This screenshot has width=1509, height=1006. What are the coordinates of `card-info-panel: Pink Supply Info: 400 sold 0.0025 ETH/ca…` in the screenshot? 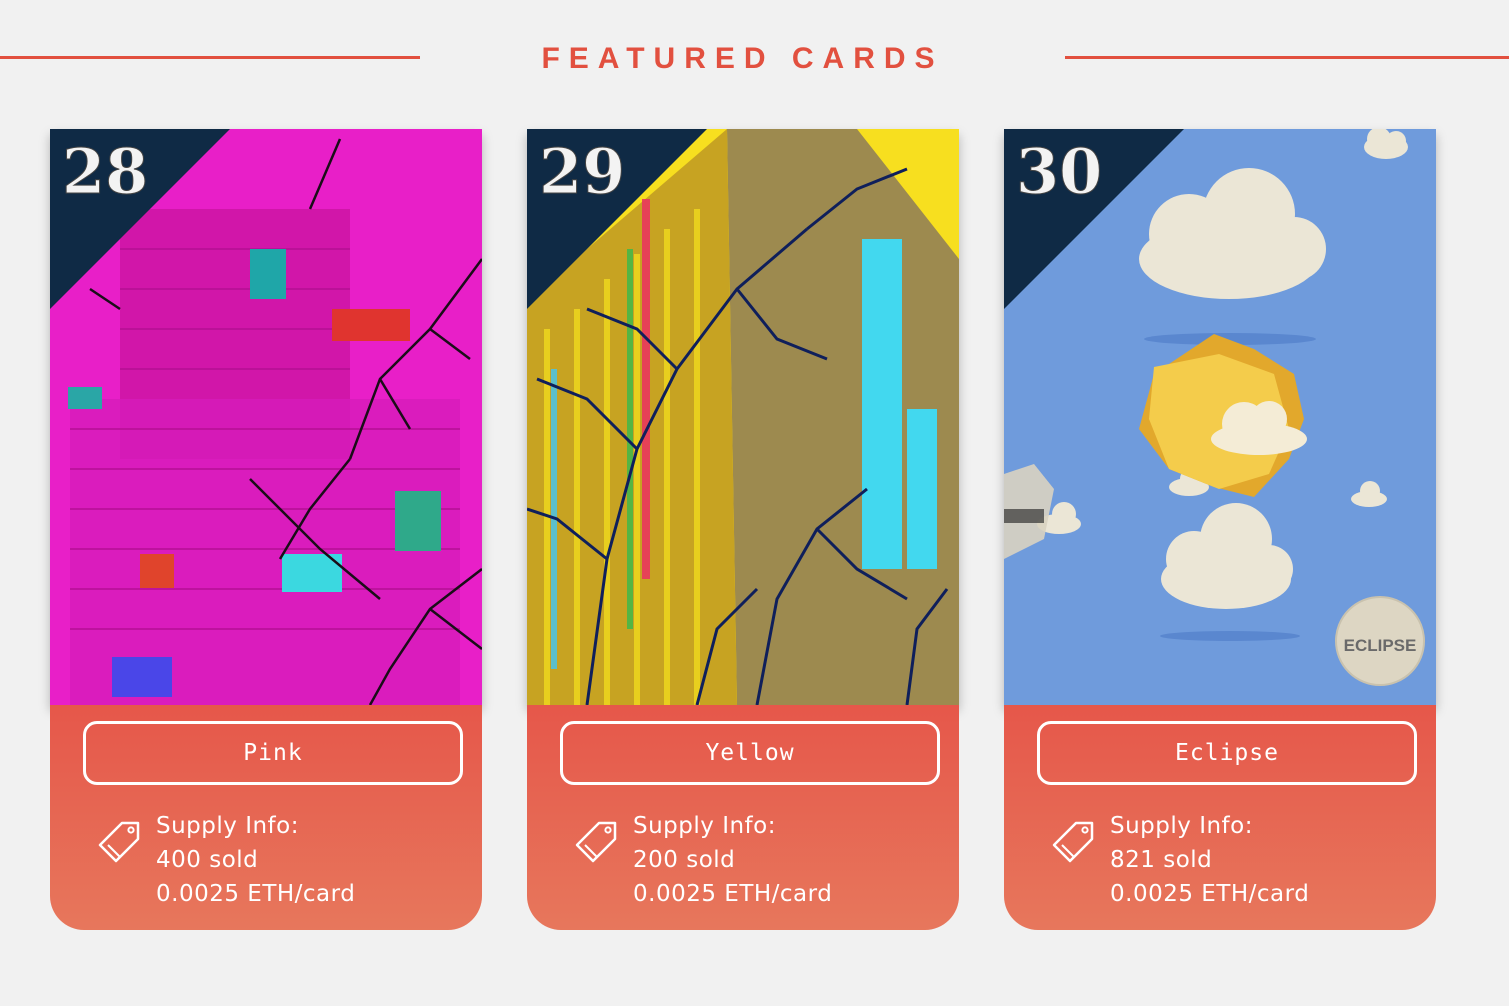 It's located at (266, 817).